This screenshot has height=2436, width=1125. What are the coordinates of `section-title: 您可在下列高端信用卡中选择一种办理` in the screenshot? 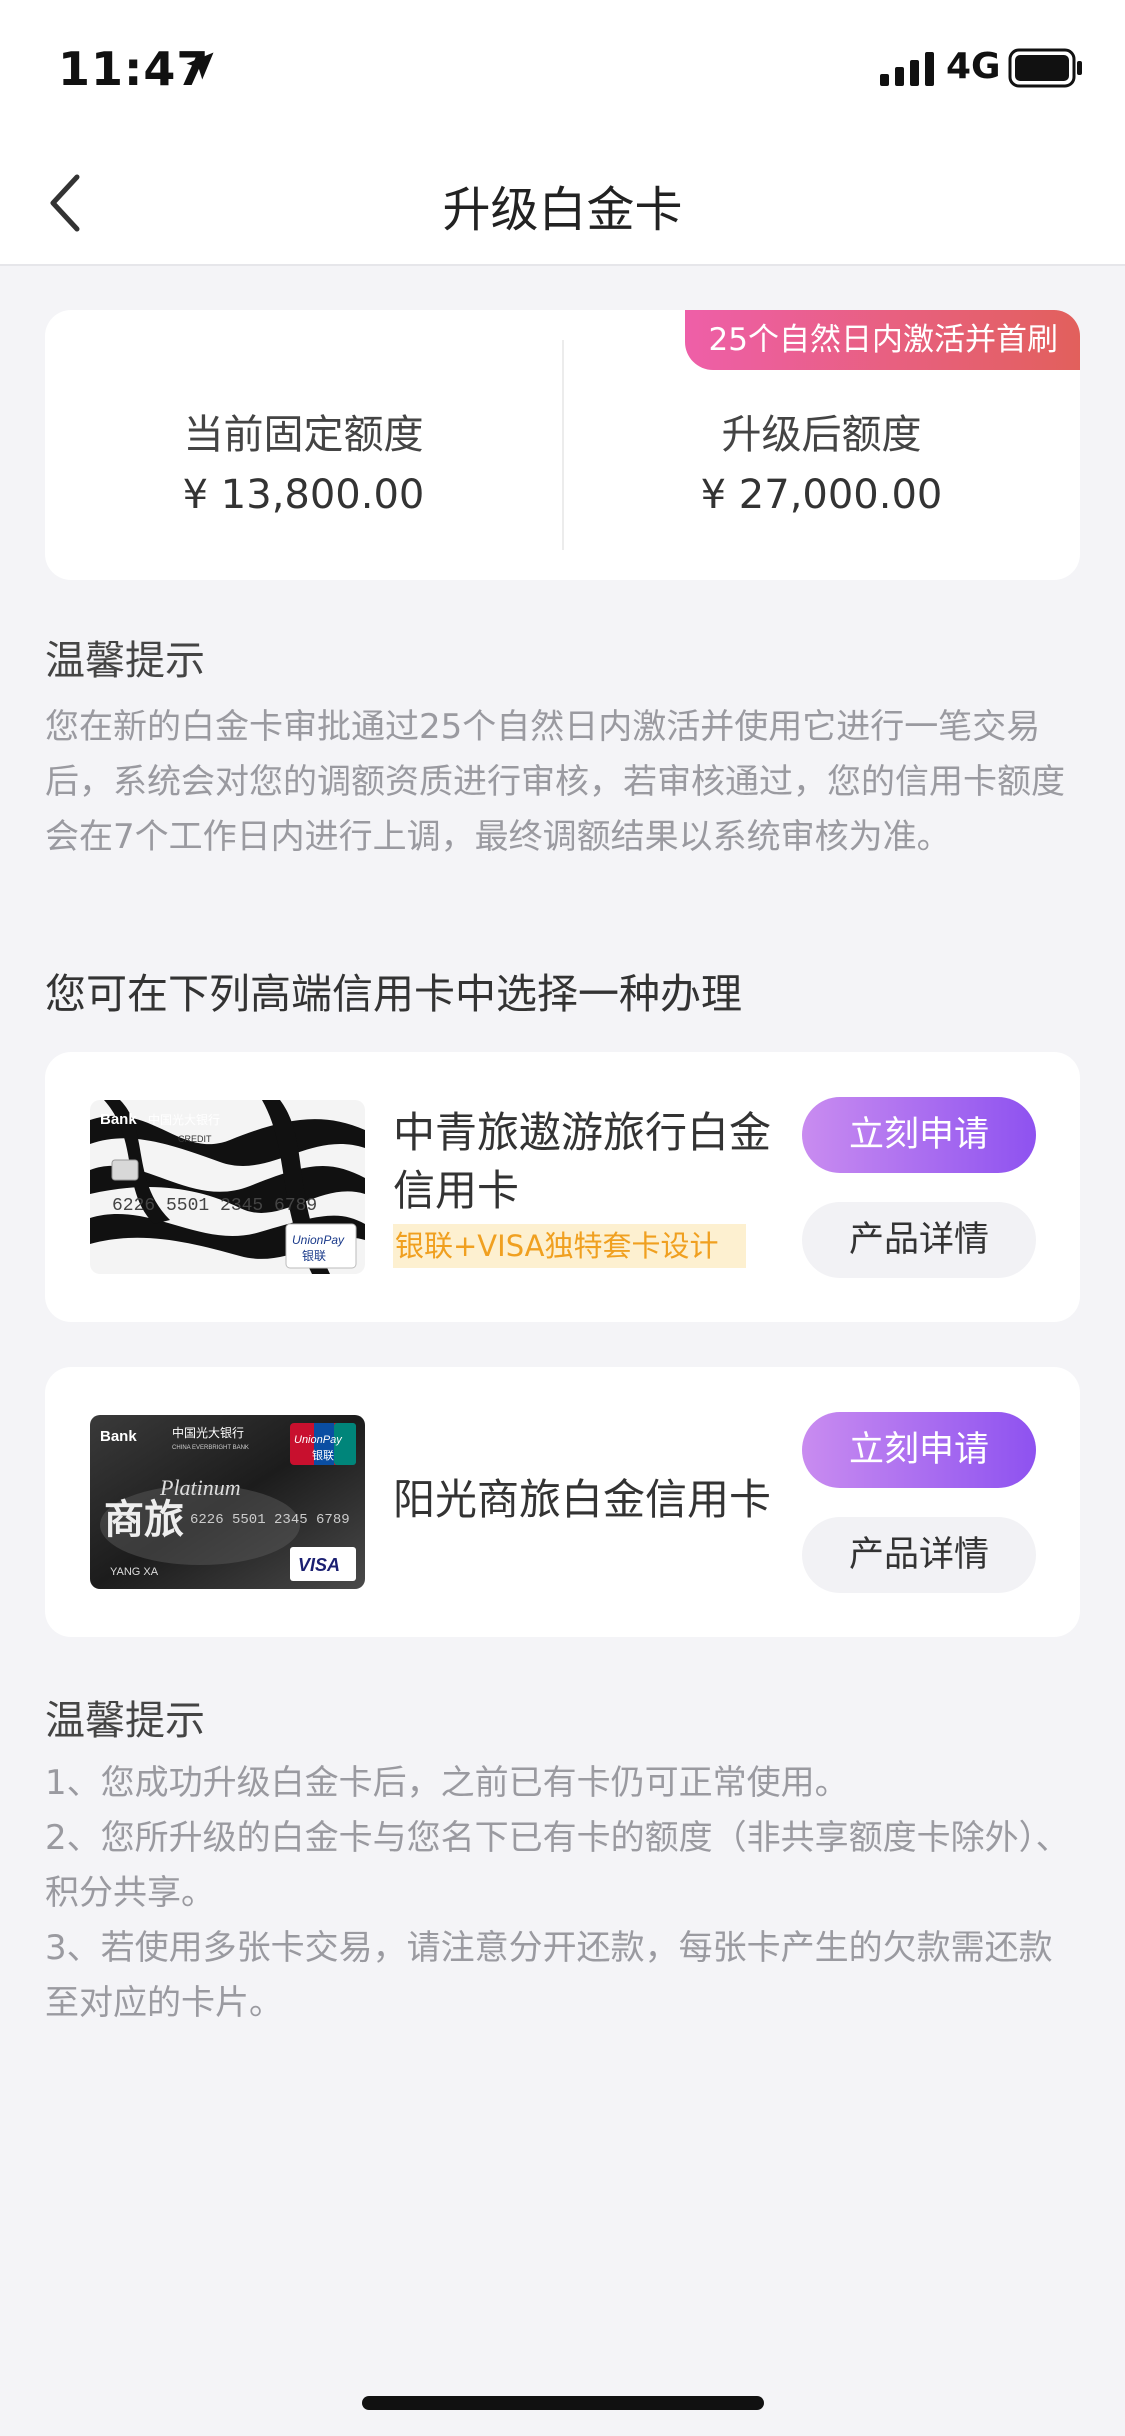 It's located at (393, 994).